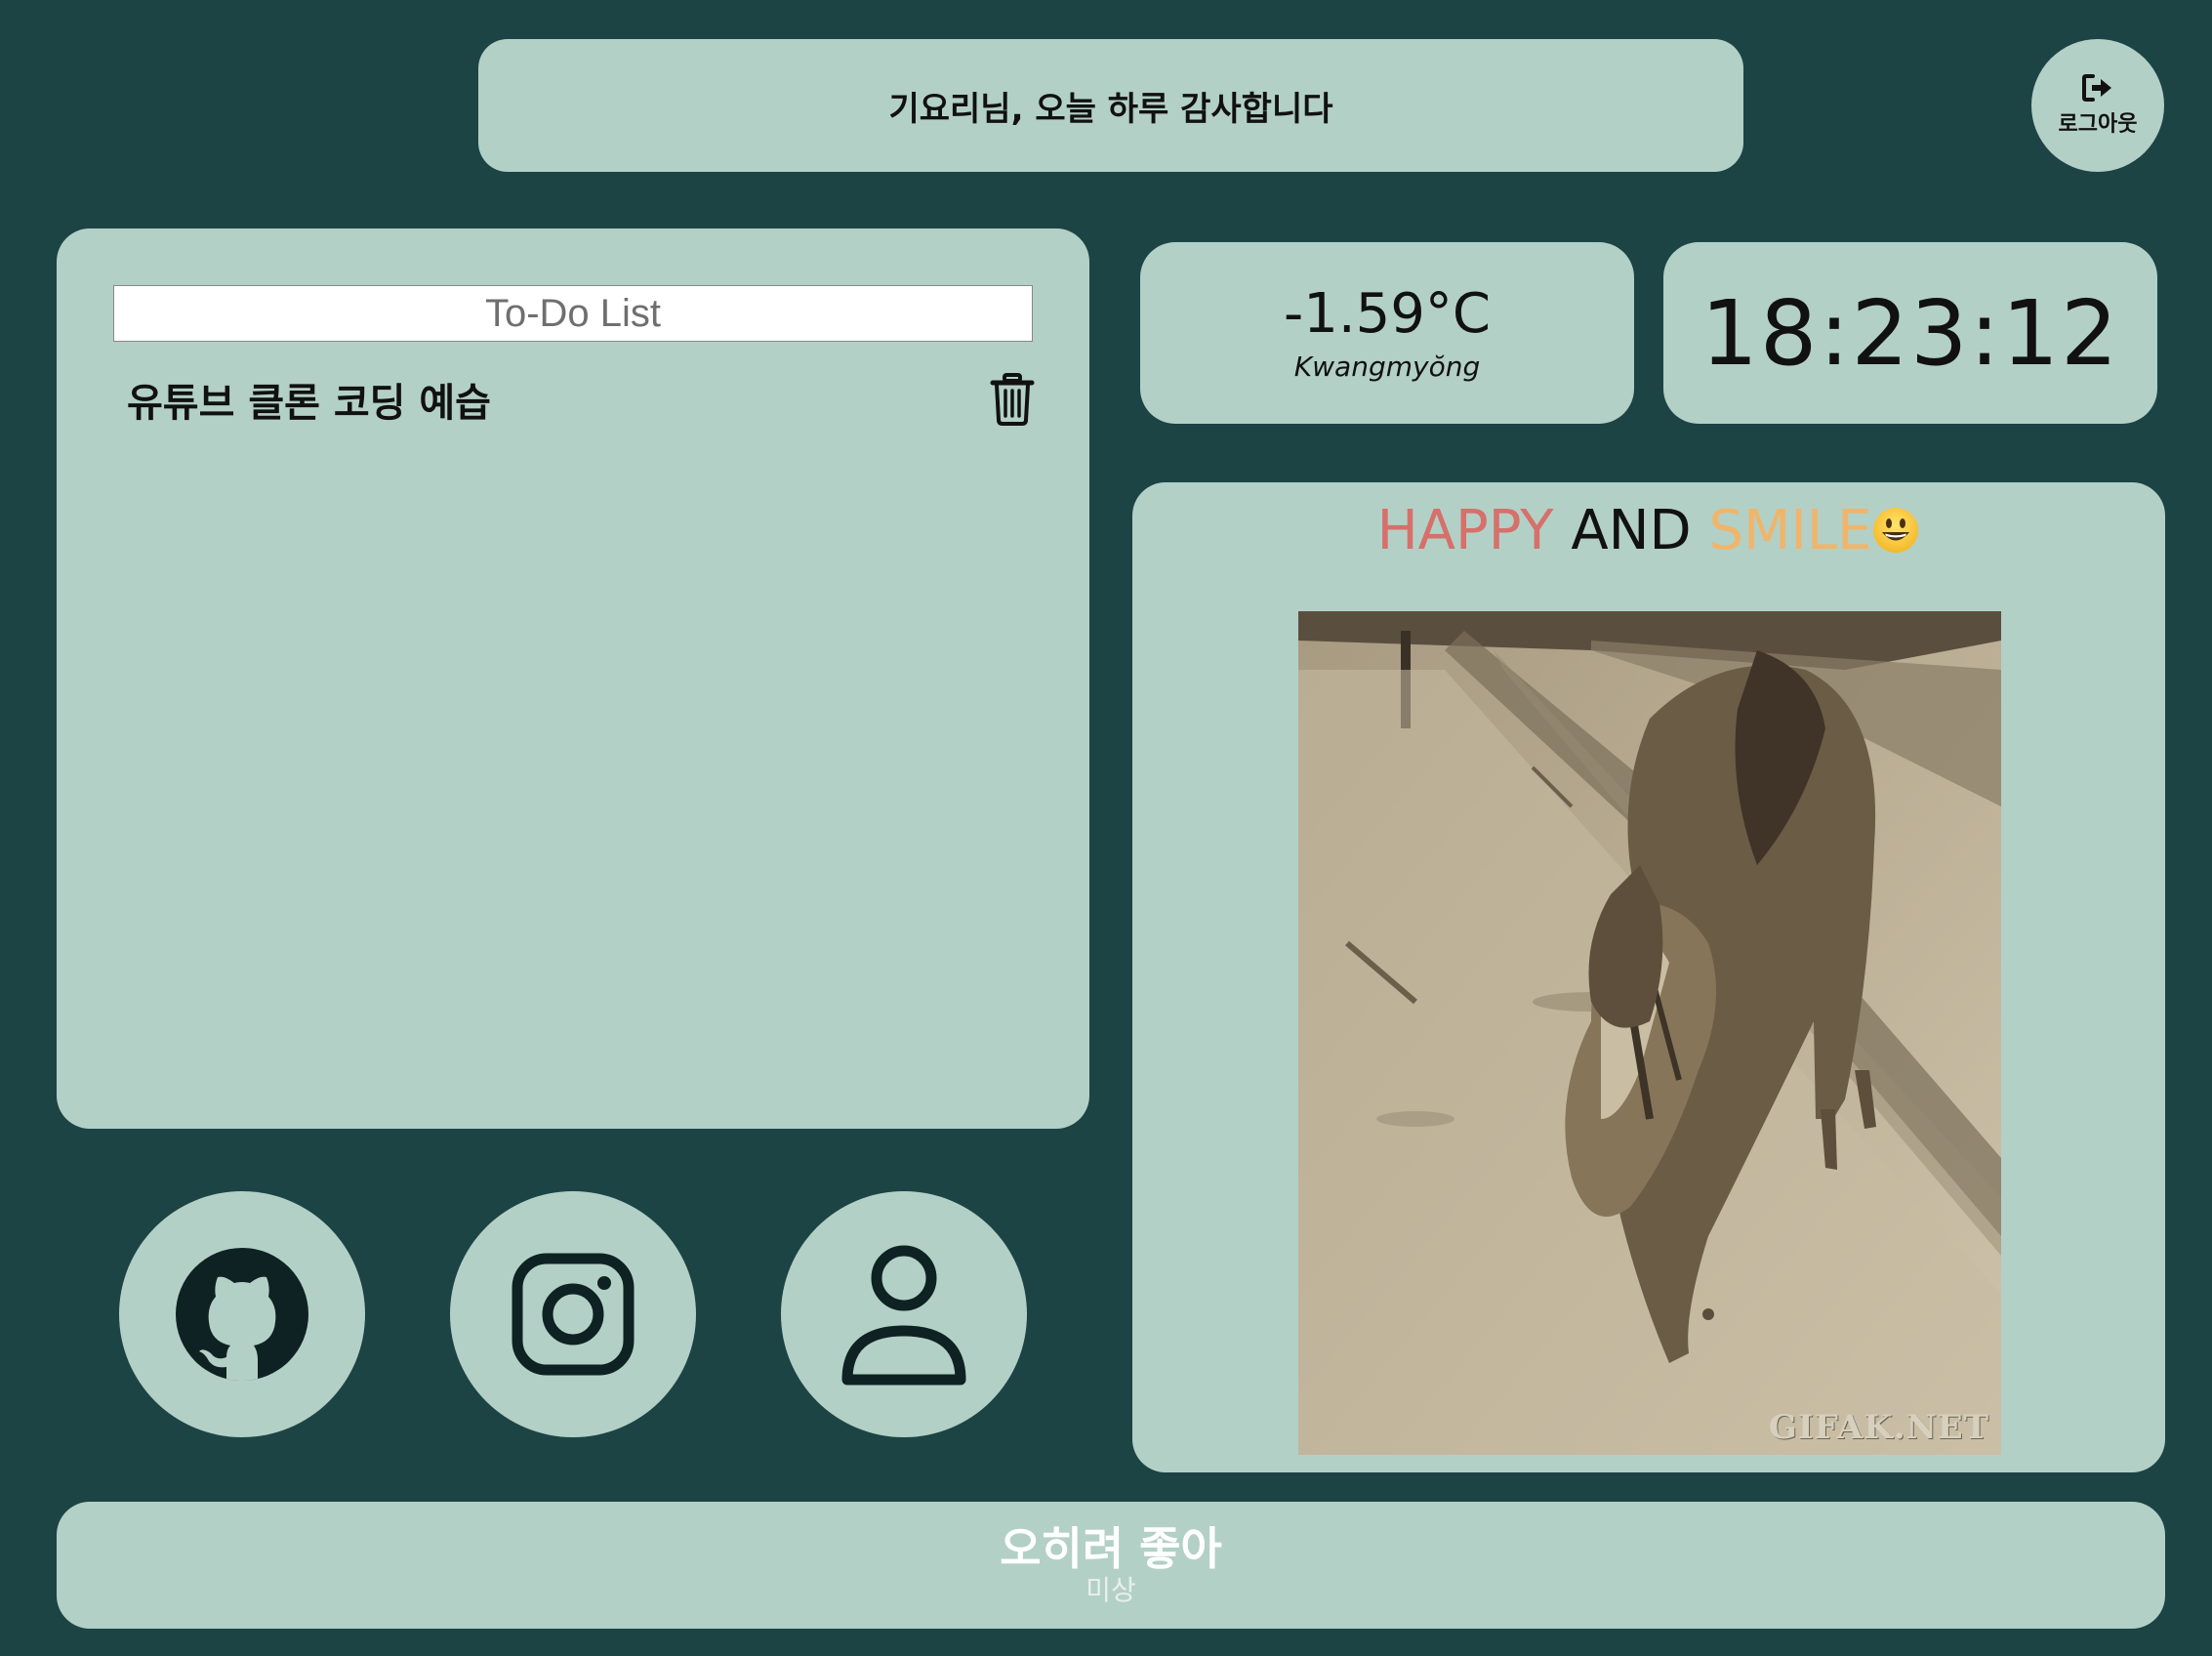  I want to click on instagram-icon, so click(573, 1314).